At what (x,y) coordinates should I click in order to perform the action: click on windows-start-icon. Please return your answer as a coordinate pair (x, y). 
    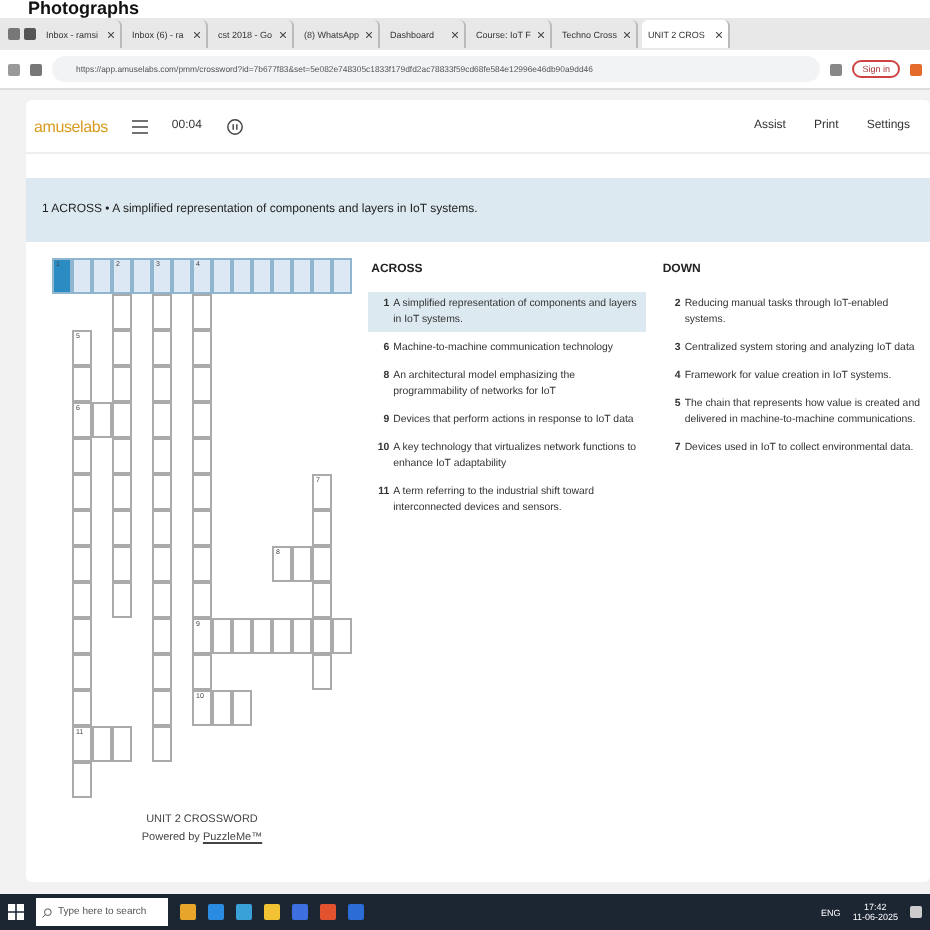
    Looking at the image, I should click on (16, 912).